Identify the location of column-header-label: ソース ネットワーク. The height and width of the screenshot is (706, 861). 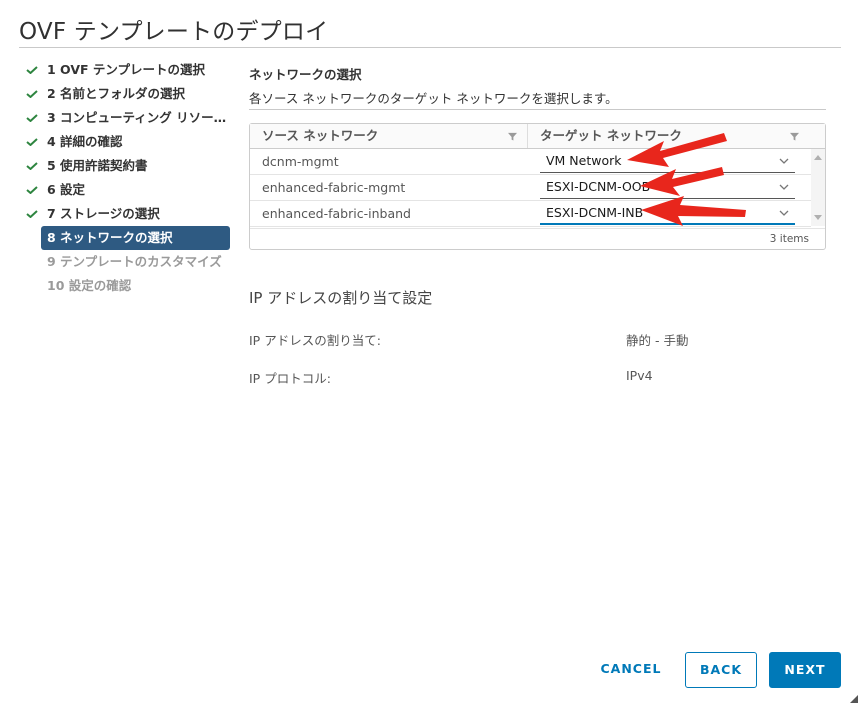
(320, 135).